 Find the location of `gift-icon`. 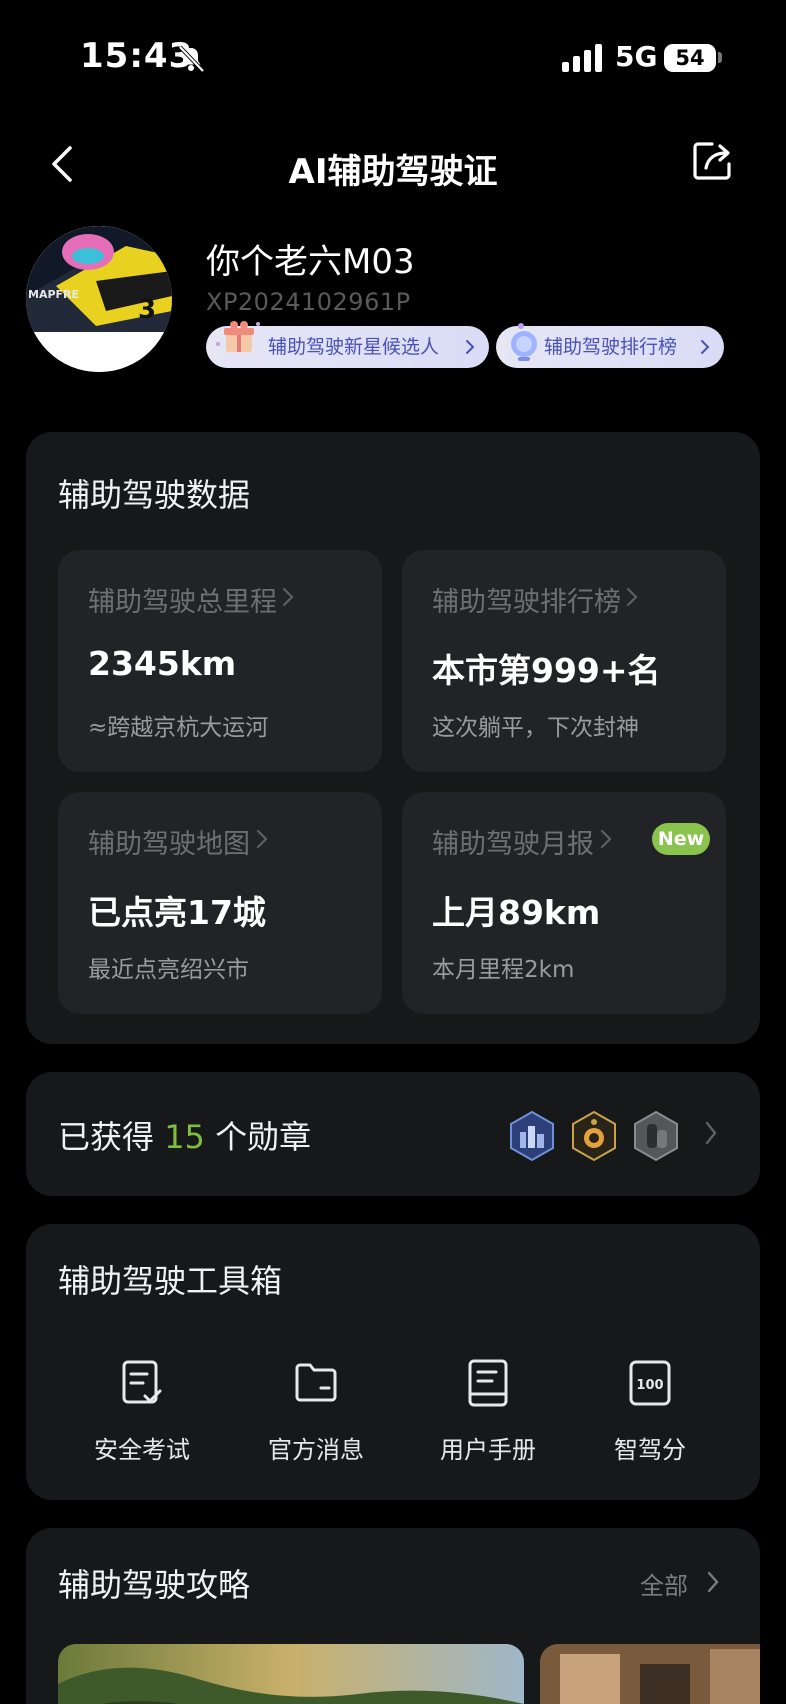

gift-icon is located at coordinates (238, 336).